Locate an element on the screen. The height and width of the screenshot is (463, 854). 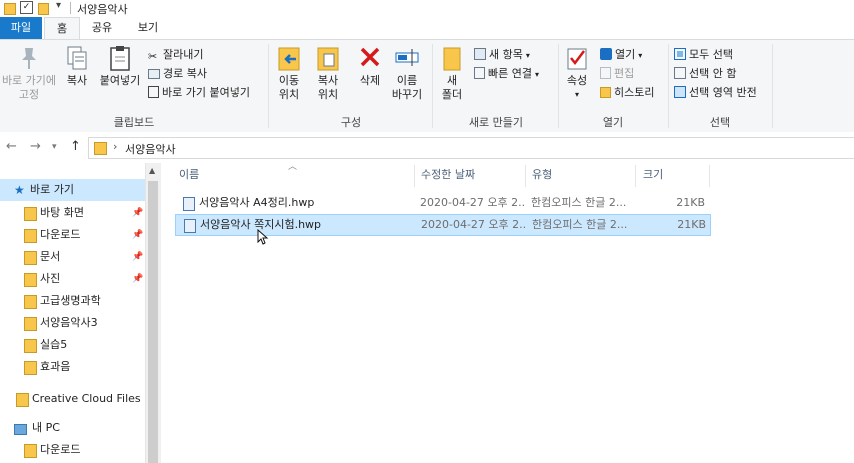
nav-item-label: 효과음 is located at coordinates (55, 366).